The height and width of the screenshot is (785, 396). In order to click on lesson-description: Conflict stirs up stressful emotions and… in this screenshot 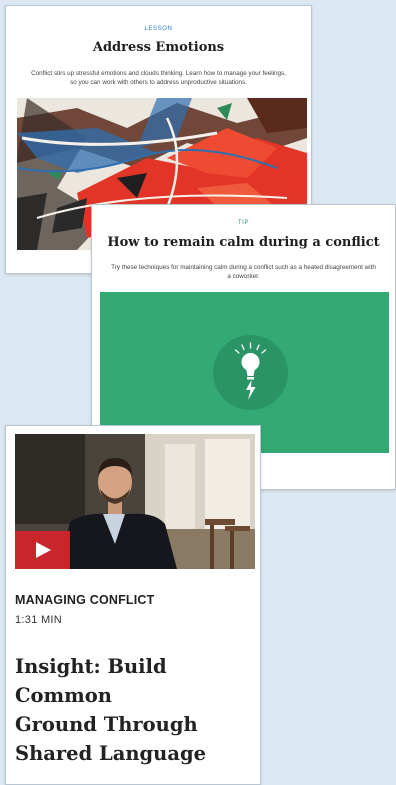, I will do `click(158, 78)`.